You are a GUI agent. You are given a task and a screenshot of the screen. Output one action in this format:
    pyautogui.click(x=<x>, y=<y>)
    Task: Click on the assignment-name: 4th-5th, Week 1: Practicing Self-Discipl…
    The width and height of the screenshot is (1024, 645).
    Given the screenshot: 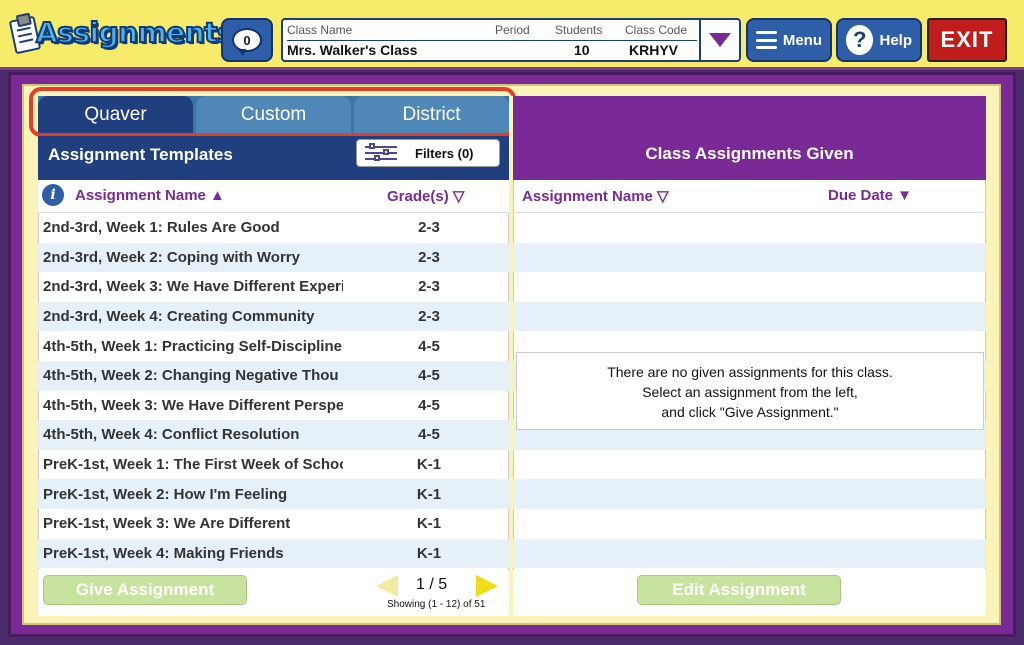 What is the action you would take?
    pyautogui.click(x=192, y=346)
    